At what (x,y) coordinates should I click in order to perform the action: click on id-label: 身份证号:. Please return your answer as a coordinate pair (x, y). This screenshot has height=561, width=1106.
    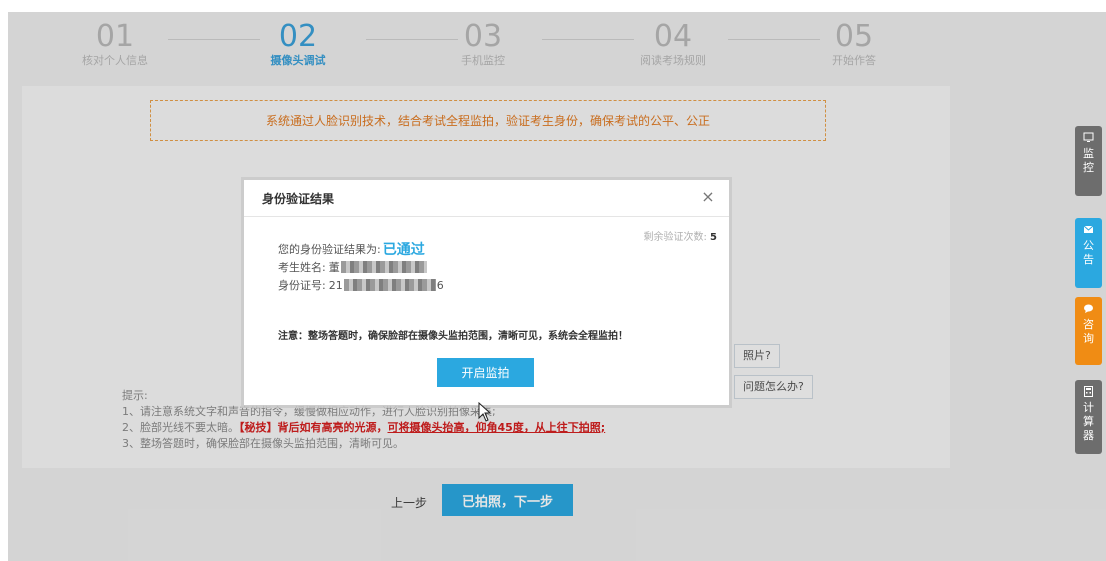
    Looking at the image, I should click on (302, 285).